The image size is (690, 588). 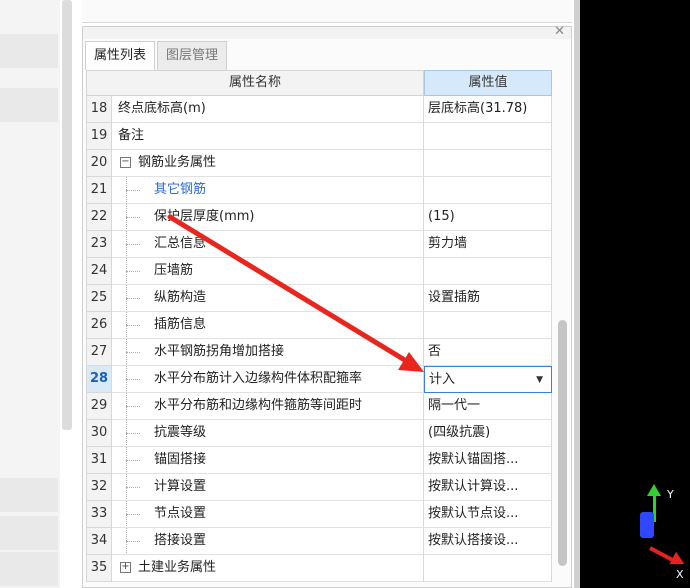 I want to click on annotation-arrow, so click(x=295, y=293).